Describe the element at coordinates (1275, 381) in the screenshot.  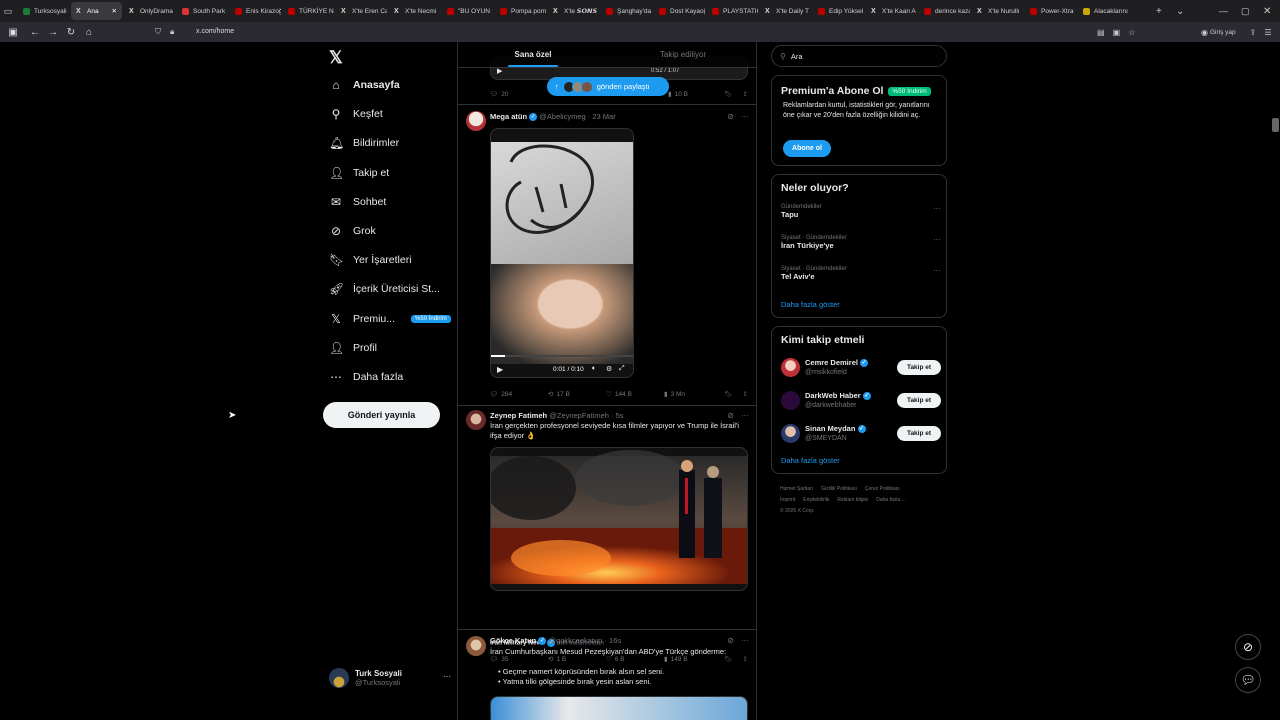
I see `page-scrollbar` at that location.